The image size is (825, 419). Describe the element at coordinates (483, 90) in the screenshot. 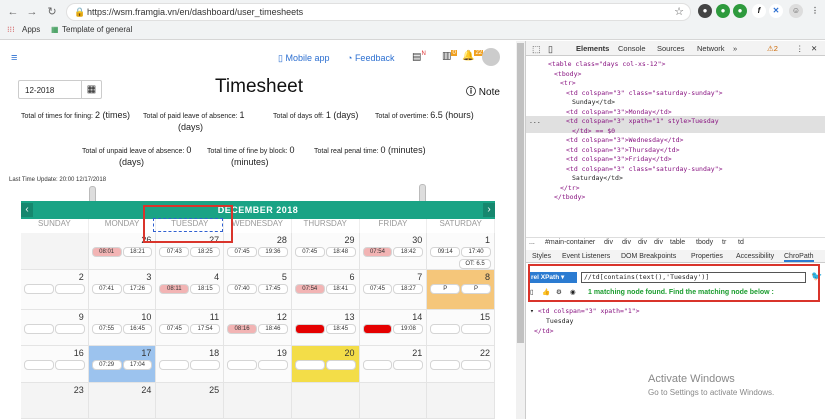

I see `note-button: ⓘ Note` at that location.